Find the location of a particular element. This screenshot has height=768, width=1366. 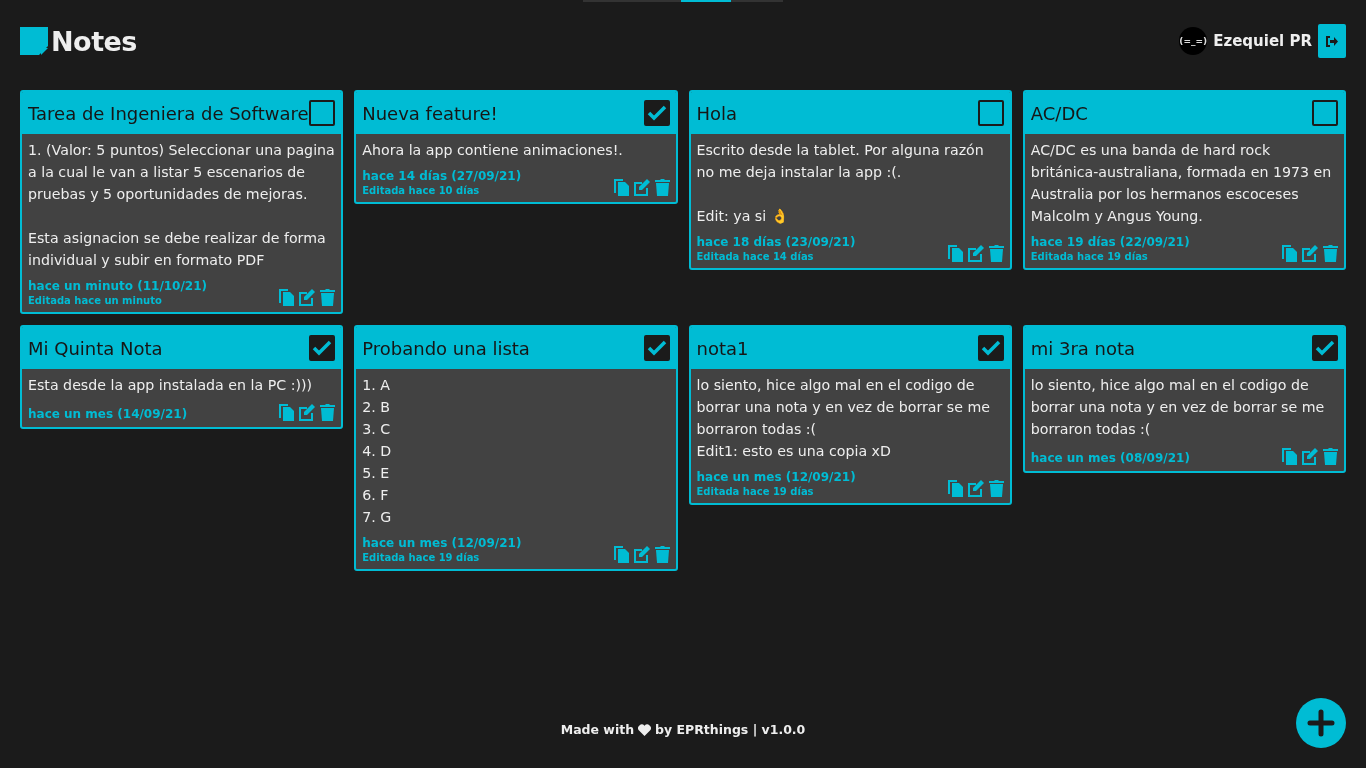

note-title: AC/DC is located at coordinates (1059, 113).